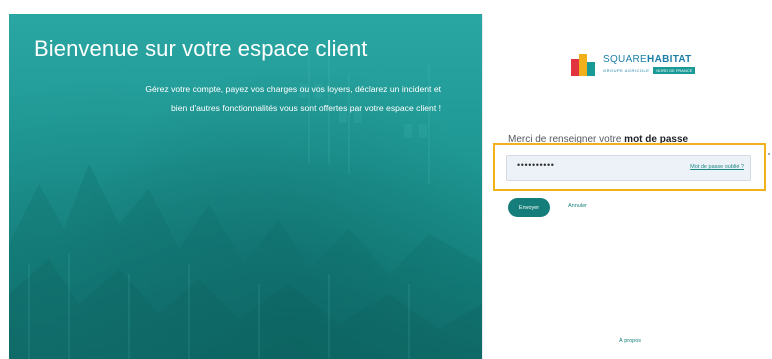 The width and height of the screenshot is (772, 359). I want to click on submit-button: Envoyer, so click(529, 207).